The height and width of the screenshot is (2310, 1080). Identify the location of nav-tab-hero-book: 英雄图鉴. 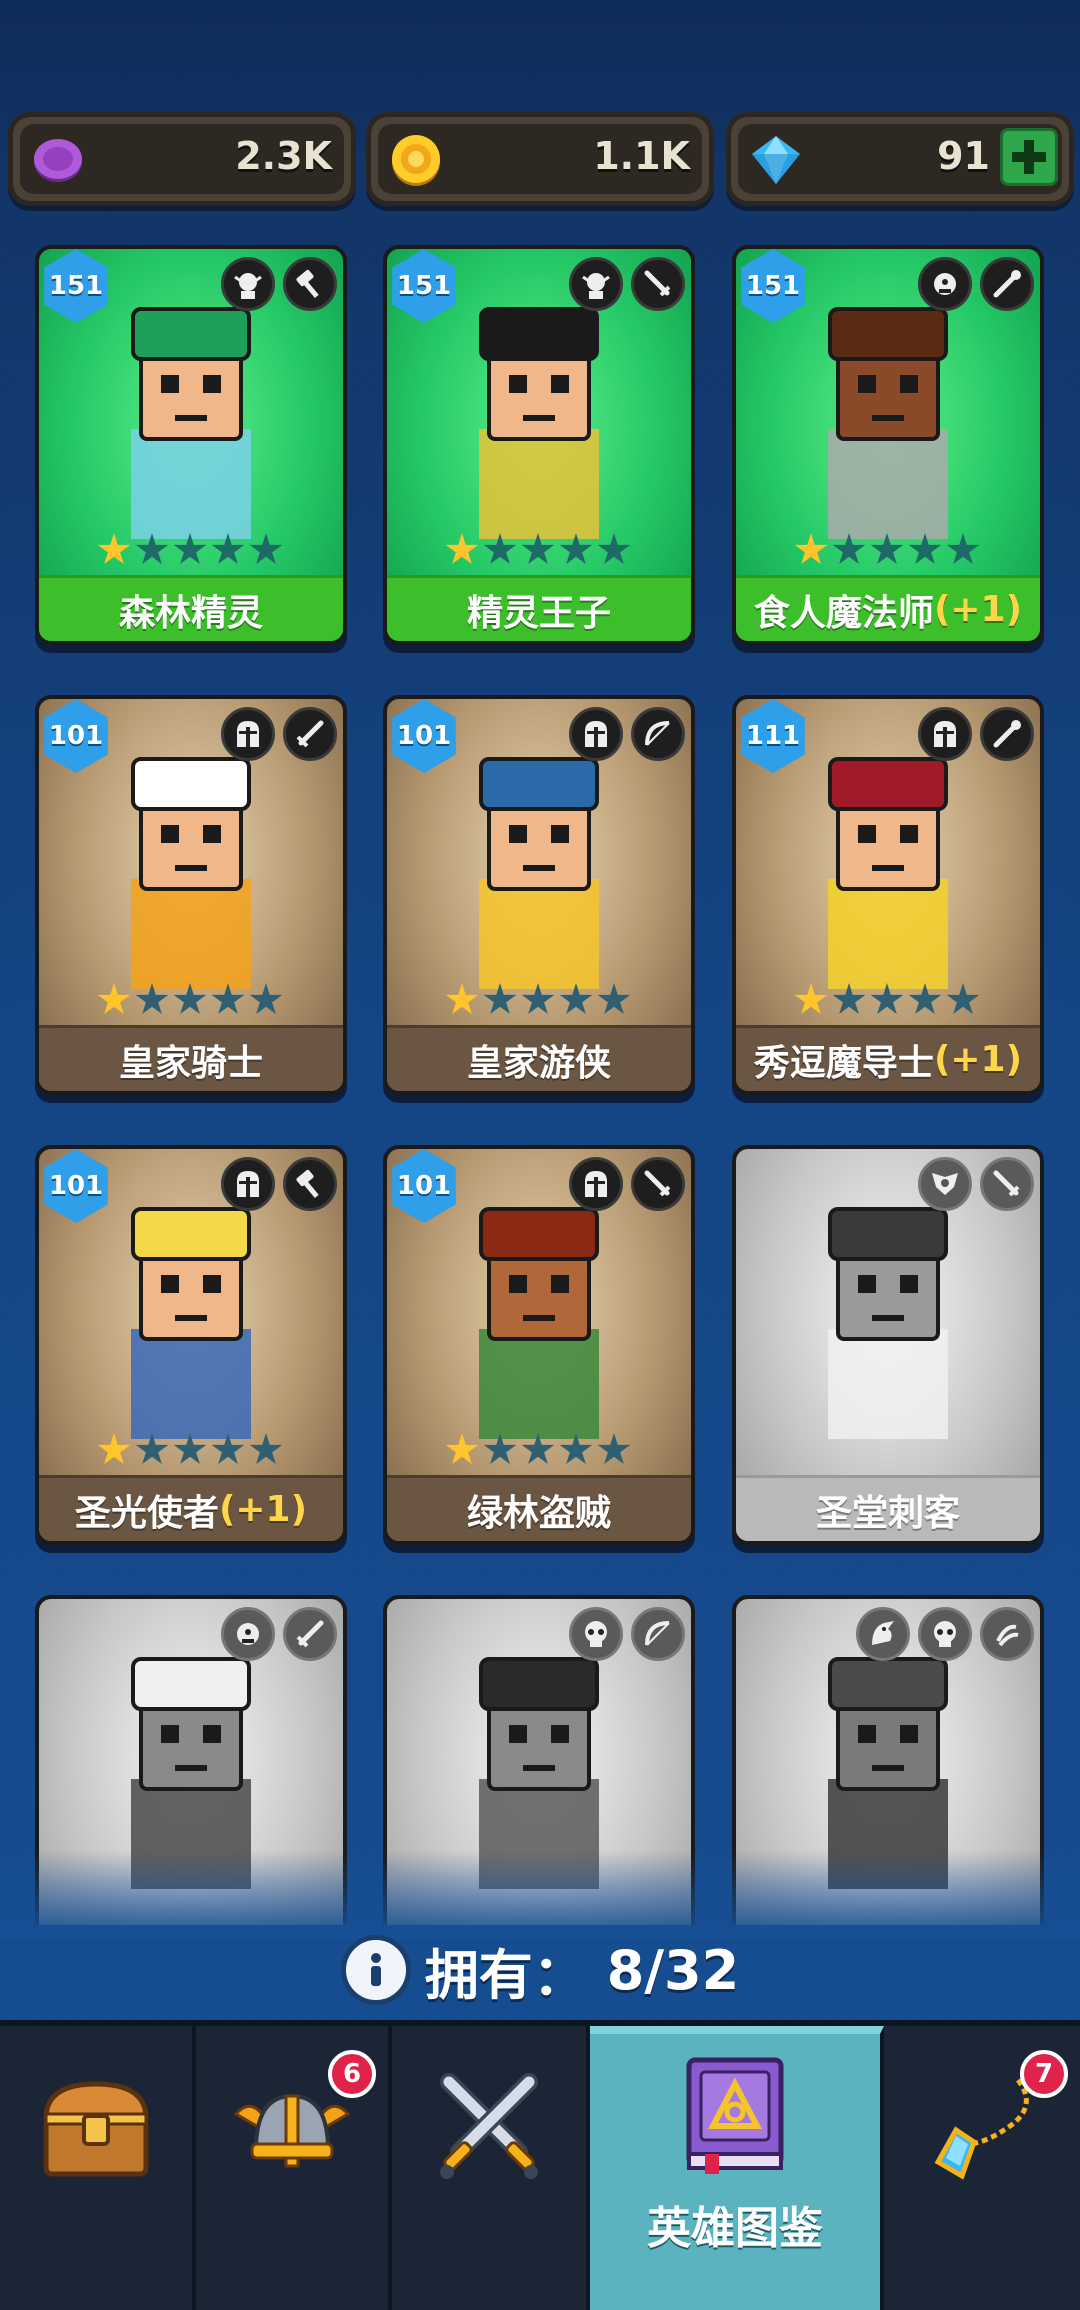
(737, 2168).